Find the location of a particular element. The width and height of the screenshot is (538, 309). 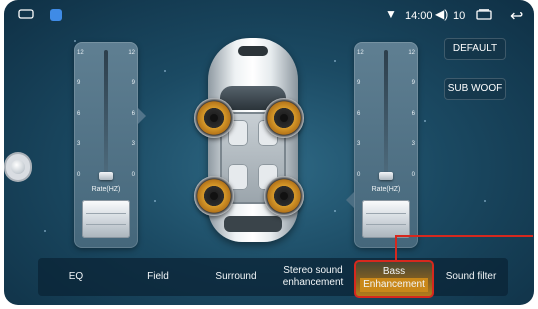

left-eq-panel: 12 12 99 66 33 00 Rate(HZ) is located at coordinates (110, 145).